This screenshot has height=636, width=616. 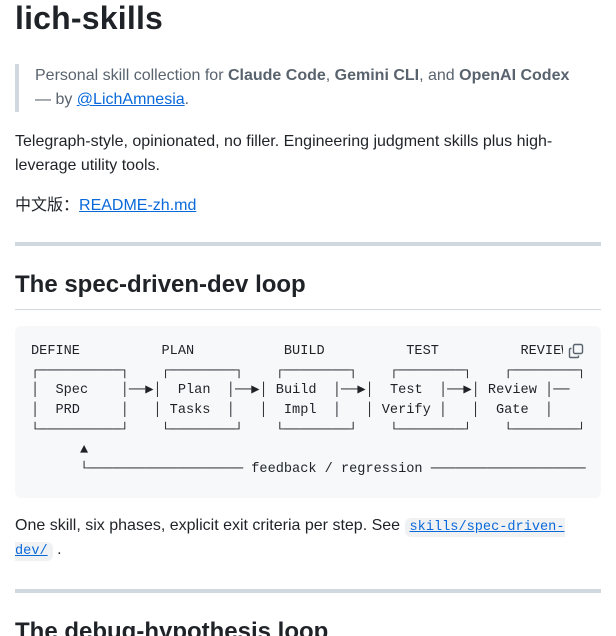 What do you see at coordinates (47, 205) in the screenshot?
I see `zh-label: 中文版：` at bounding box center [47, 205].